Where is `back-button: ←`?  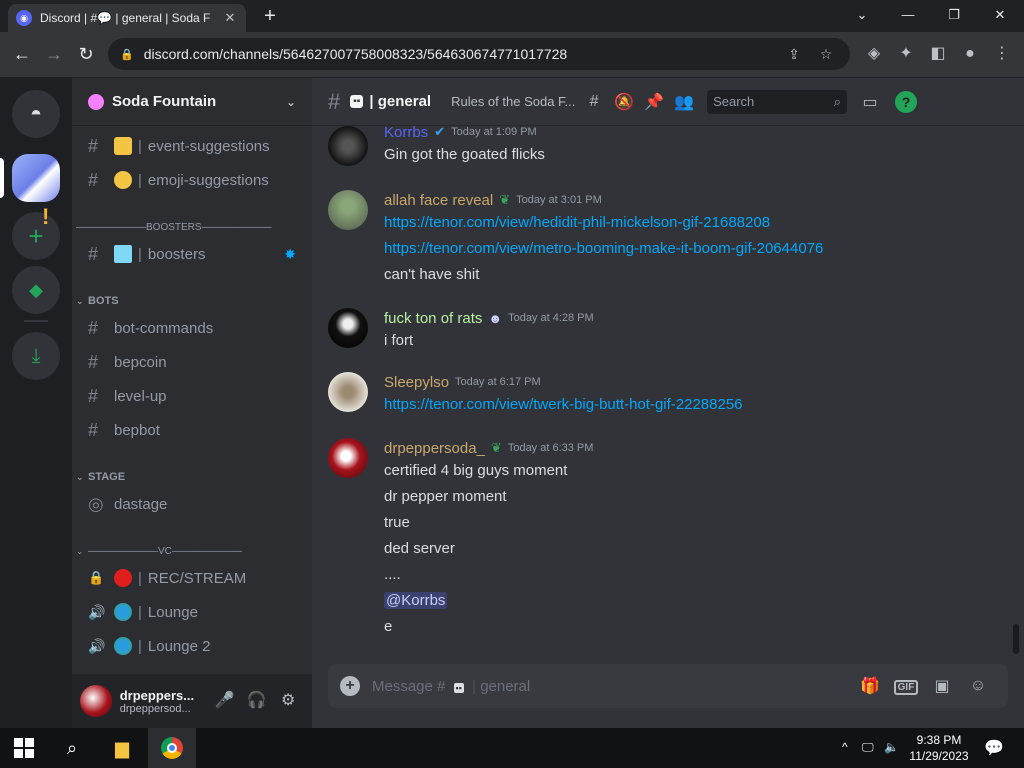 back-button: ← is located at coordinates (22, 54).